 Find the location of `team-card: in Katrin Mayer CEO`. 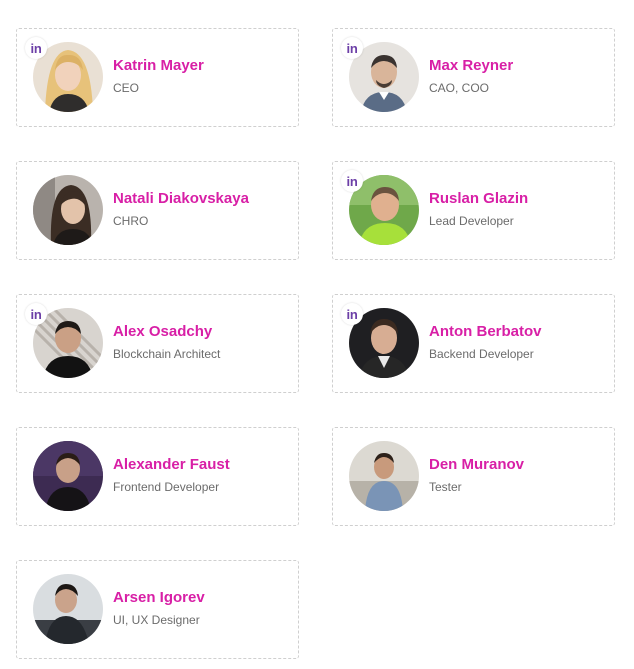

team-card: in Katrin Mayer CEO is located at coordinates (157, 77).